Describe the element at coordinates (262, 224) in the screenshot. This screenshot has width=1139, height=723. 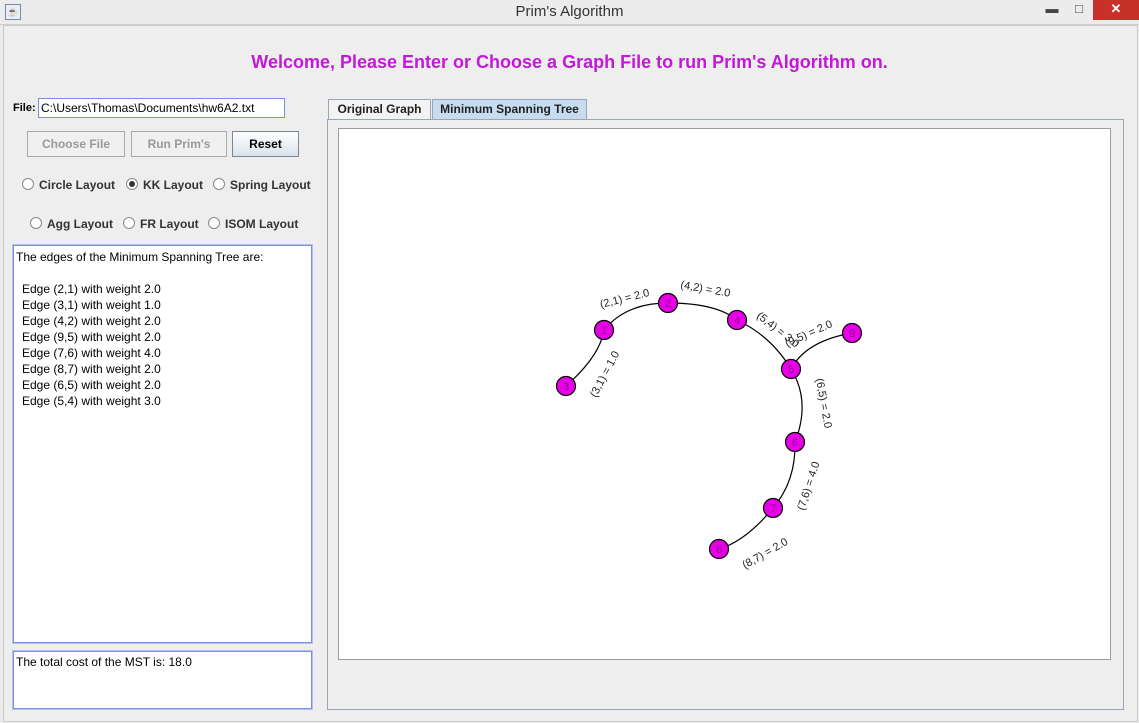
I see `radio-label: ISOM Layout` at that location.